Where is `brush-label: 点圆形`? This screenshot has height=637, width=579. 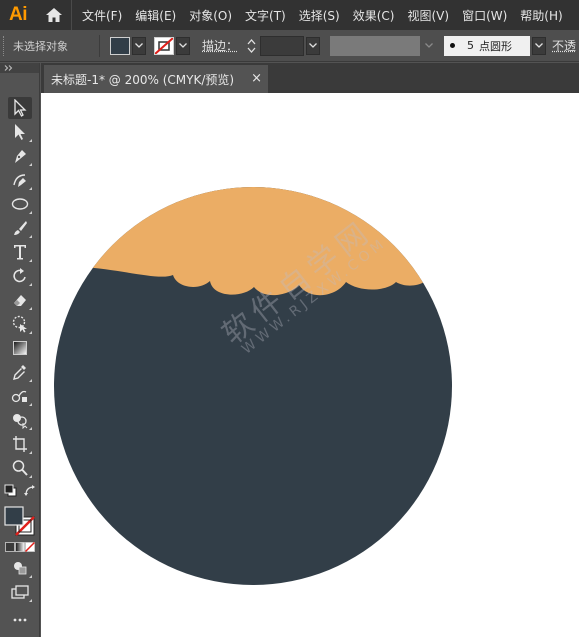 brush-label: 点圆形 is located at coordinates (496, 46).